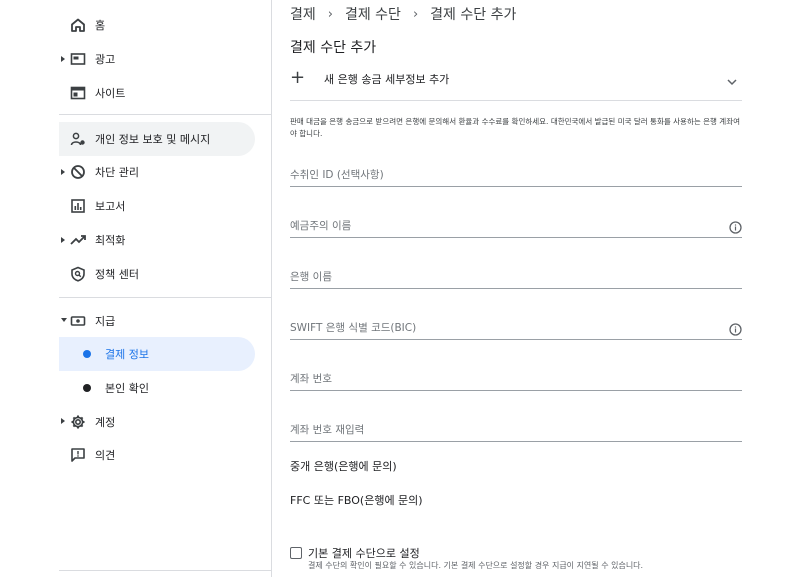 This screenshot has height=577, width=800. Describe the element at coordinates (403, 14) in the screenshot. I see `breadcrumb: 결제 › 결제 수단 › 결제 수단 추가` at that location.